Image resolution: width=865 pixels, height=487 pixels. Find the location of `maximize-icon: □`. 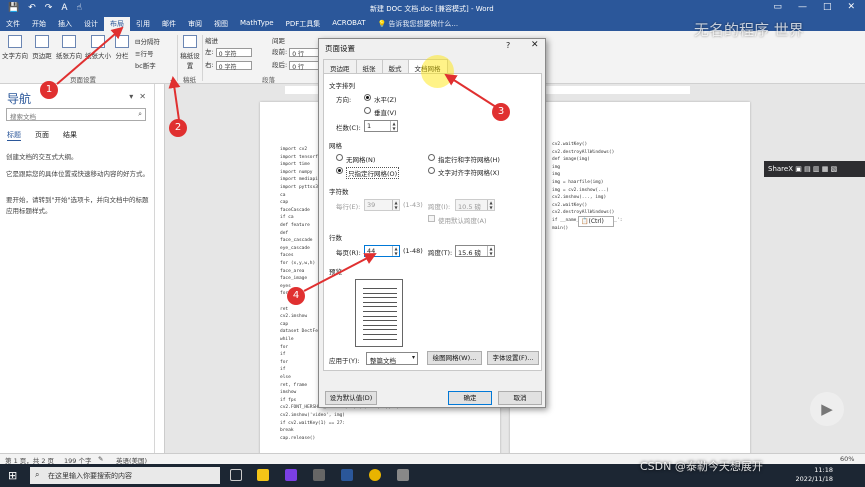

maximize-icon: □ is located at coordinates (827, 7).